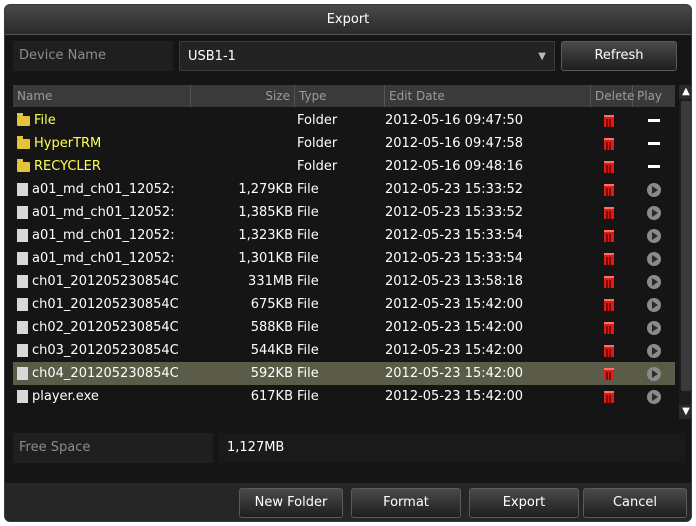  I want to click on column-header-size: Size, so click(243, 96).